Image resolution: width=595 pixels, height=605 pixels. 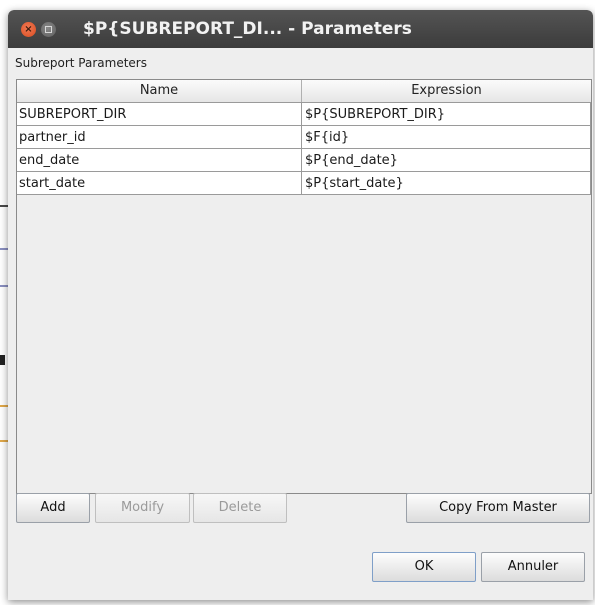 I want to click on modify-button: Modify, so click(x=142, y=508).